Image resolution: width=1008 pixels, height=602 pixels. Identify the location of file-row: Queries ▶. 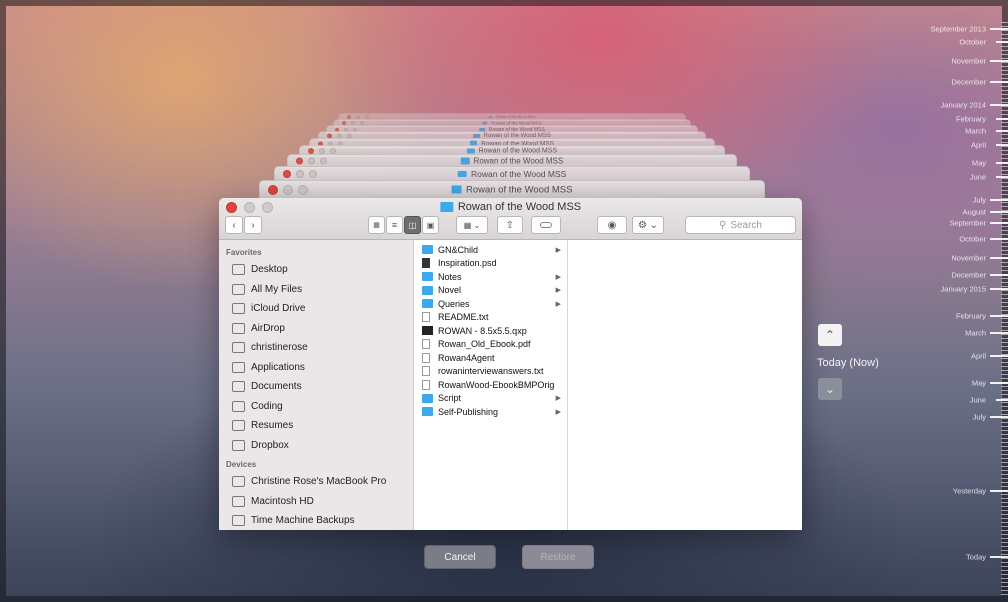
(491, 304).